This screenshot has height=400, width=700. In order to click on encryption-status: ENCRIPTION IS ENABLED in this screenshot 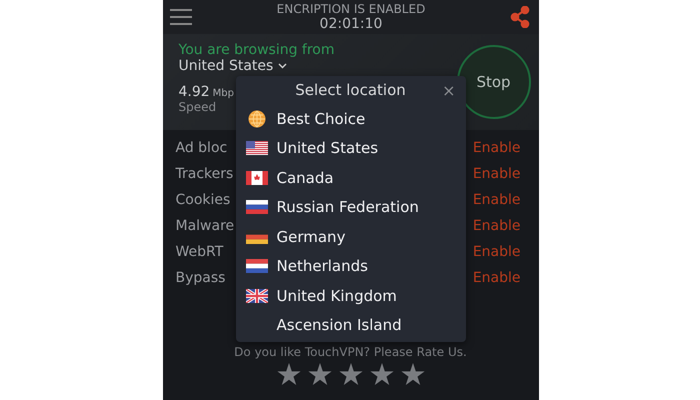, I will do `click(351, 9)`.